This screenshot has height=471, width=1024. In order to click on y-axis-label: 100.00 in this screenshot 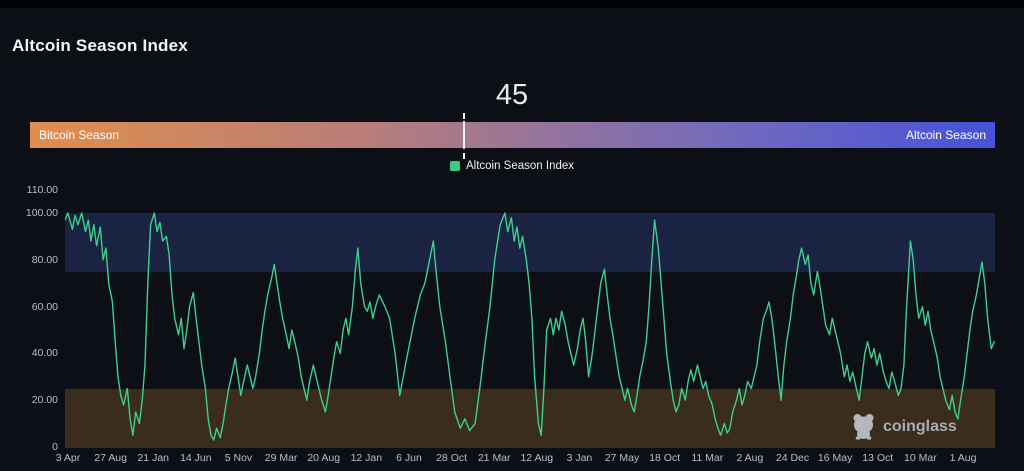, I will do `click(41, 213)`.